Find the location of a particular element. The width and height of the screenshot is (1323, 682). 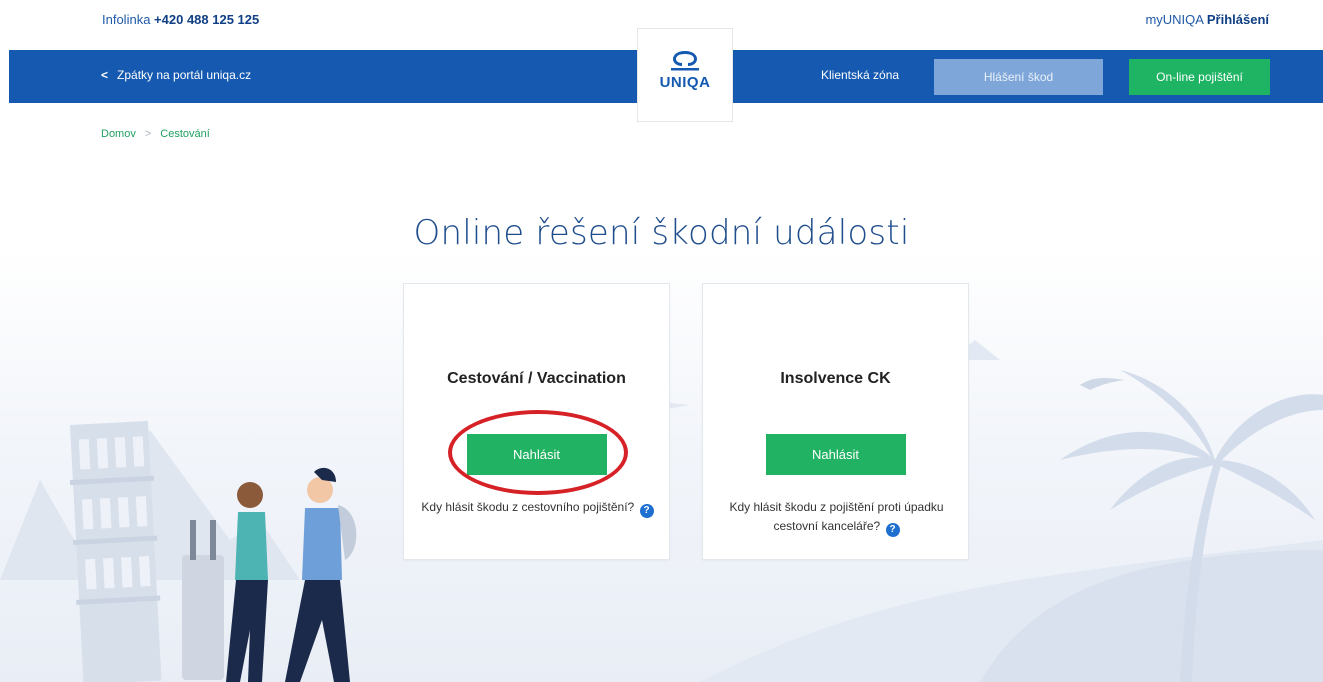

logo-text: UNIQA is located at coordinates (685, 82).